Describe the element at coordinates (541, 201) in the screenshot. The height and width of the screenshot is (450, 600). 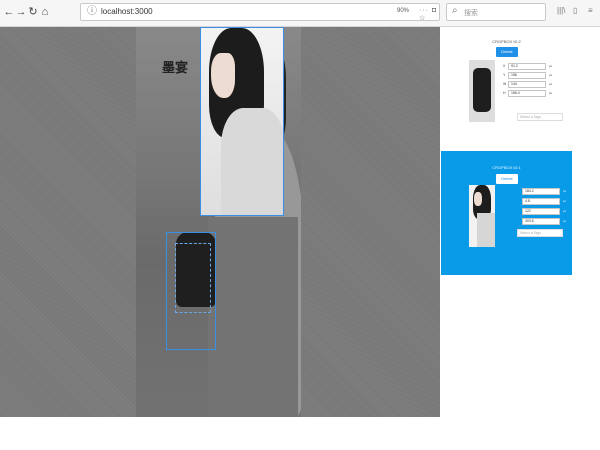
I see `y-input: 4.8` at that location.